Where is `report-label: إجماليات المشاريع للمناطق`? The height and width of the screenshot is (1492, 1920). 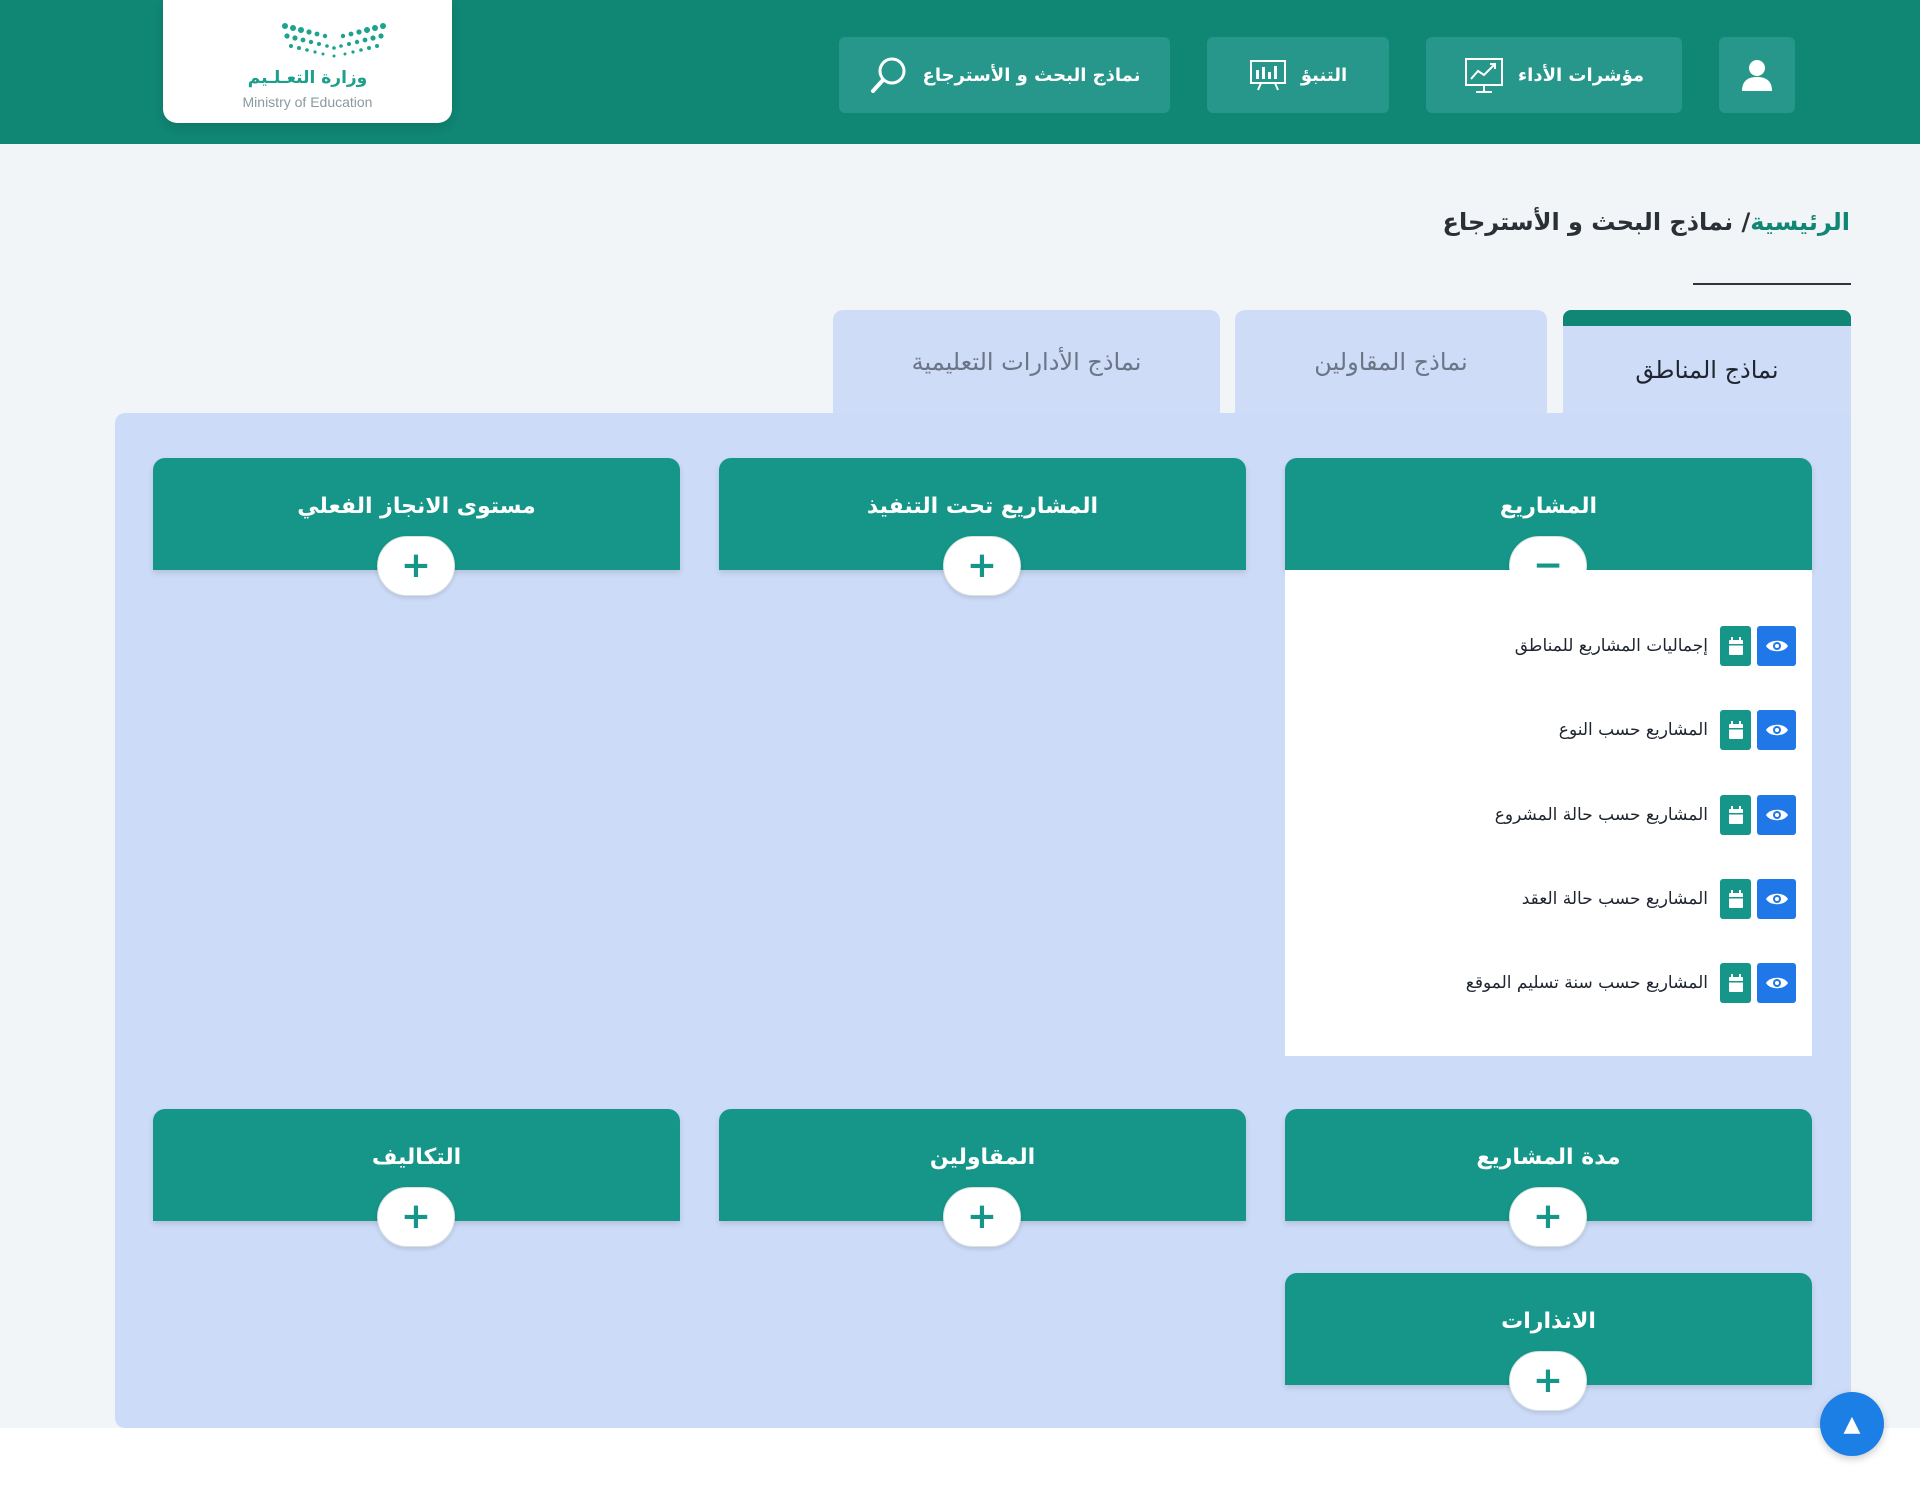 report-label: إجماليات المشاريع للمناطق is located at coordinates (1611, 646).